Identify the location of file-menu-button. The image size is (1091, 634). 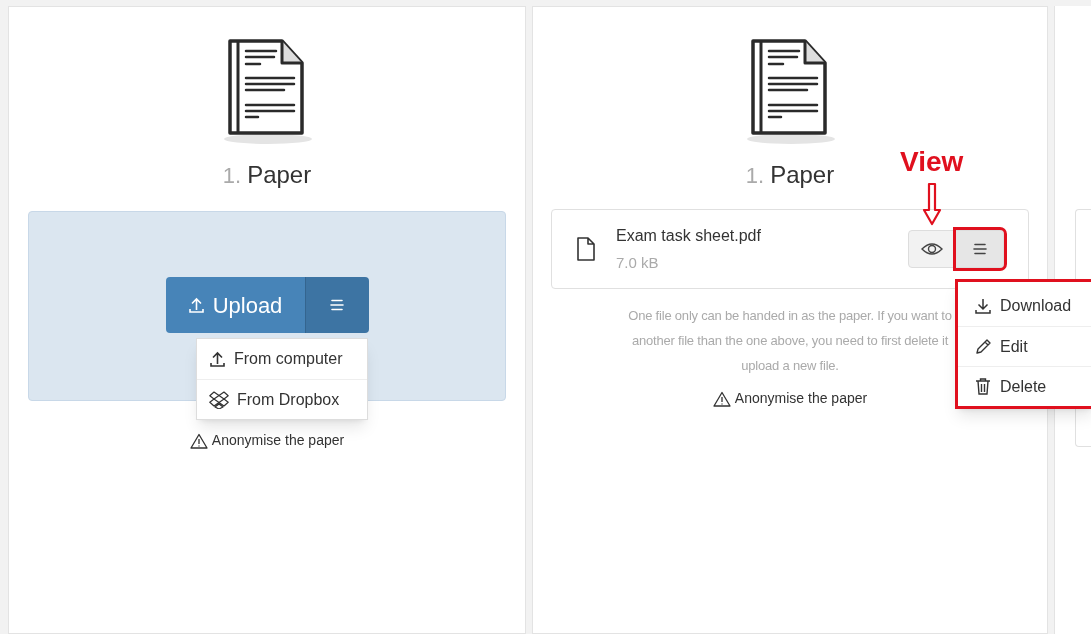
(980, 249).